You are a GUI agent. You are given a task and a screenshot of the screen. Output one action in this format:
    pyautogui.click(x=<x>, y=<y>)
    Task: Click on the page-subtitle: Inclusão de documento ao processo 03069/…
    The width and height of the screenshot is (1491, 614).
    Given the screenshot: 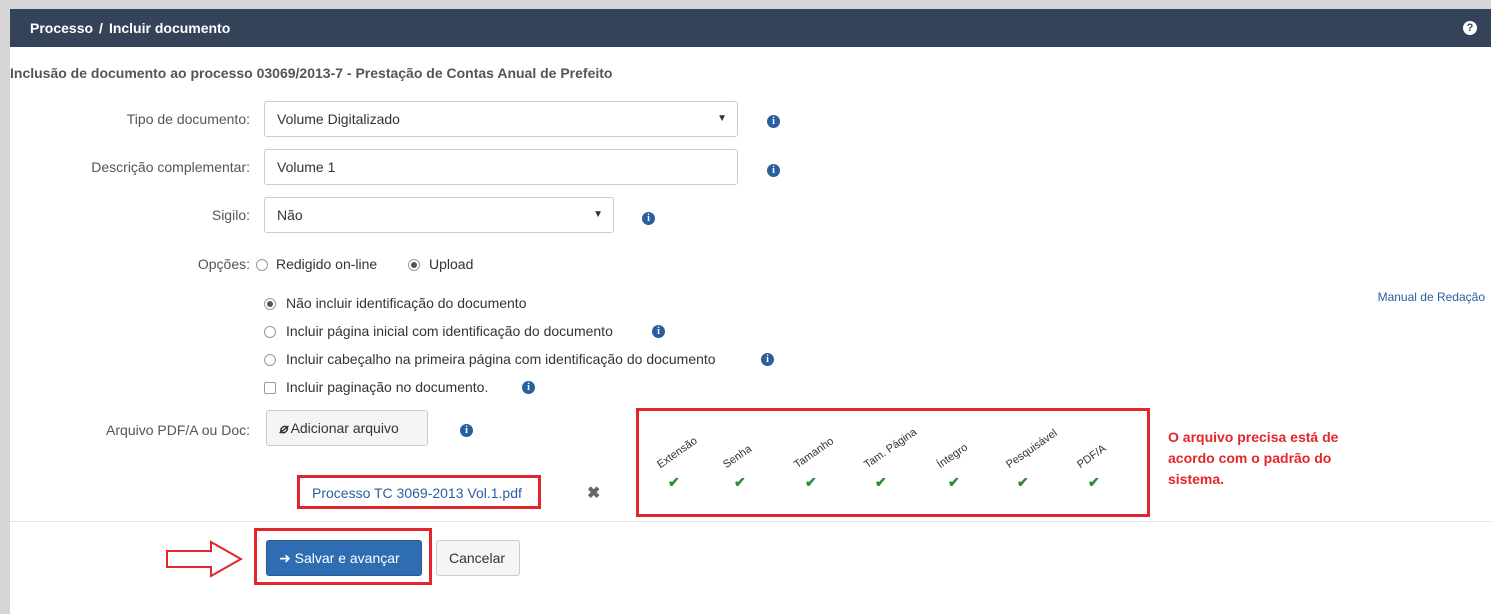 What is the action you would take?
    pyautogui.click(x=311, y=73)
    